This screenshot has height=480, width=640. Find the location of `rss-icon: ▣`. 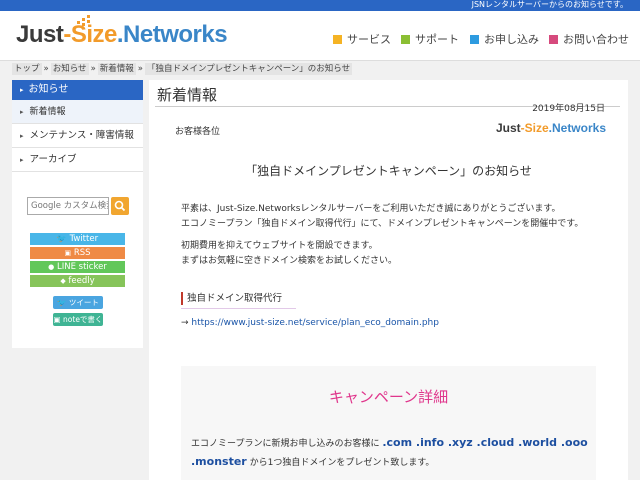

rss-icon: ▣ is located at coordinates (68, 253).